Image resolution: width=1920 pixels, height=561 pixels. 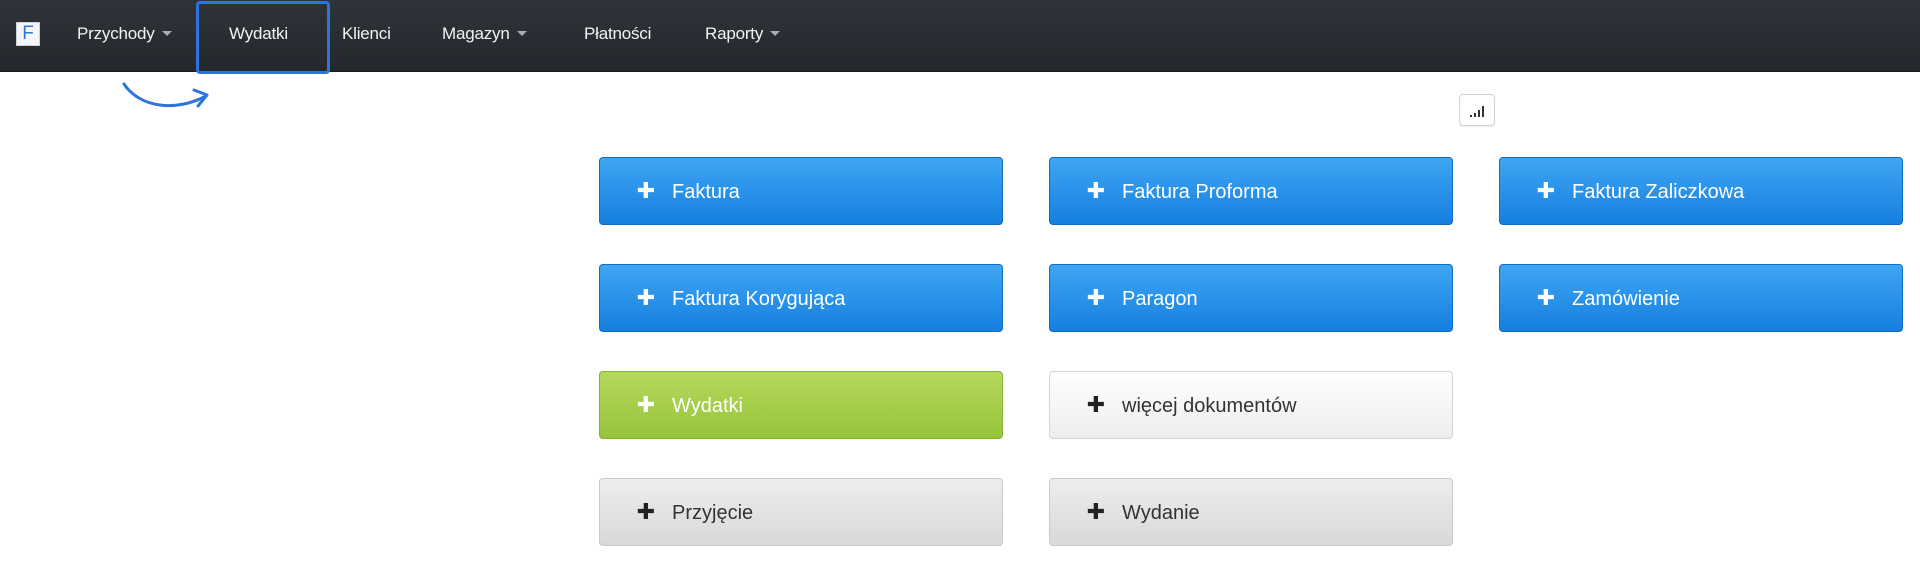 I want to click on nav-item-przychody: Przychody, so click(x=124, y=36).